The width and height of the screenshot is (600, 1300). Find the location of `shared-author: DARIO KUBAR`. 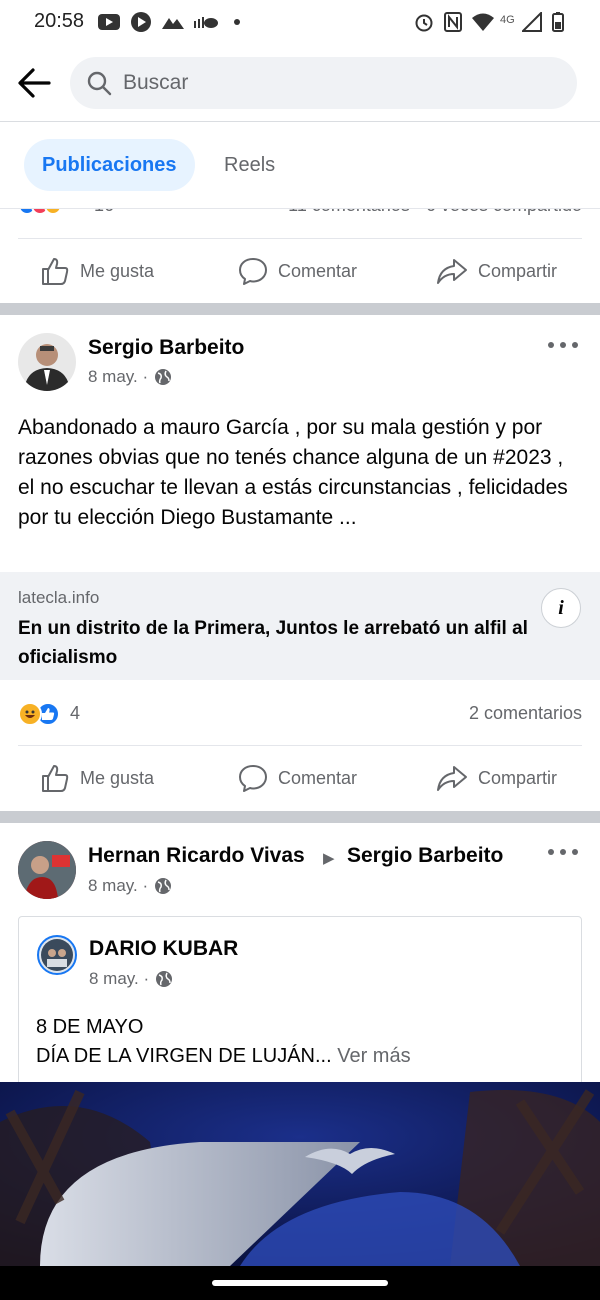

shared-author: DARIO KUBAR is located at coordinates (163, 949).